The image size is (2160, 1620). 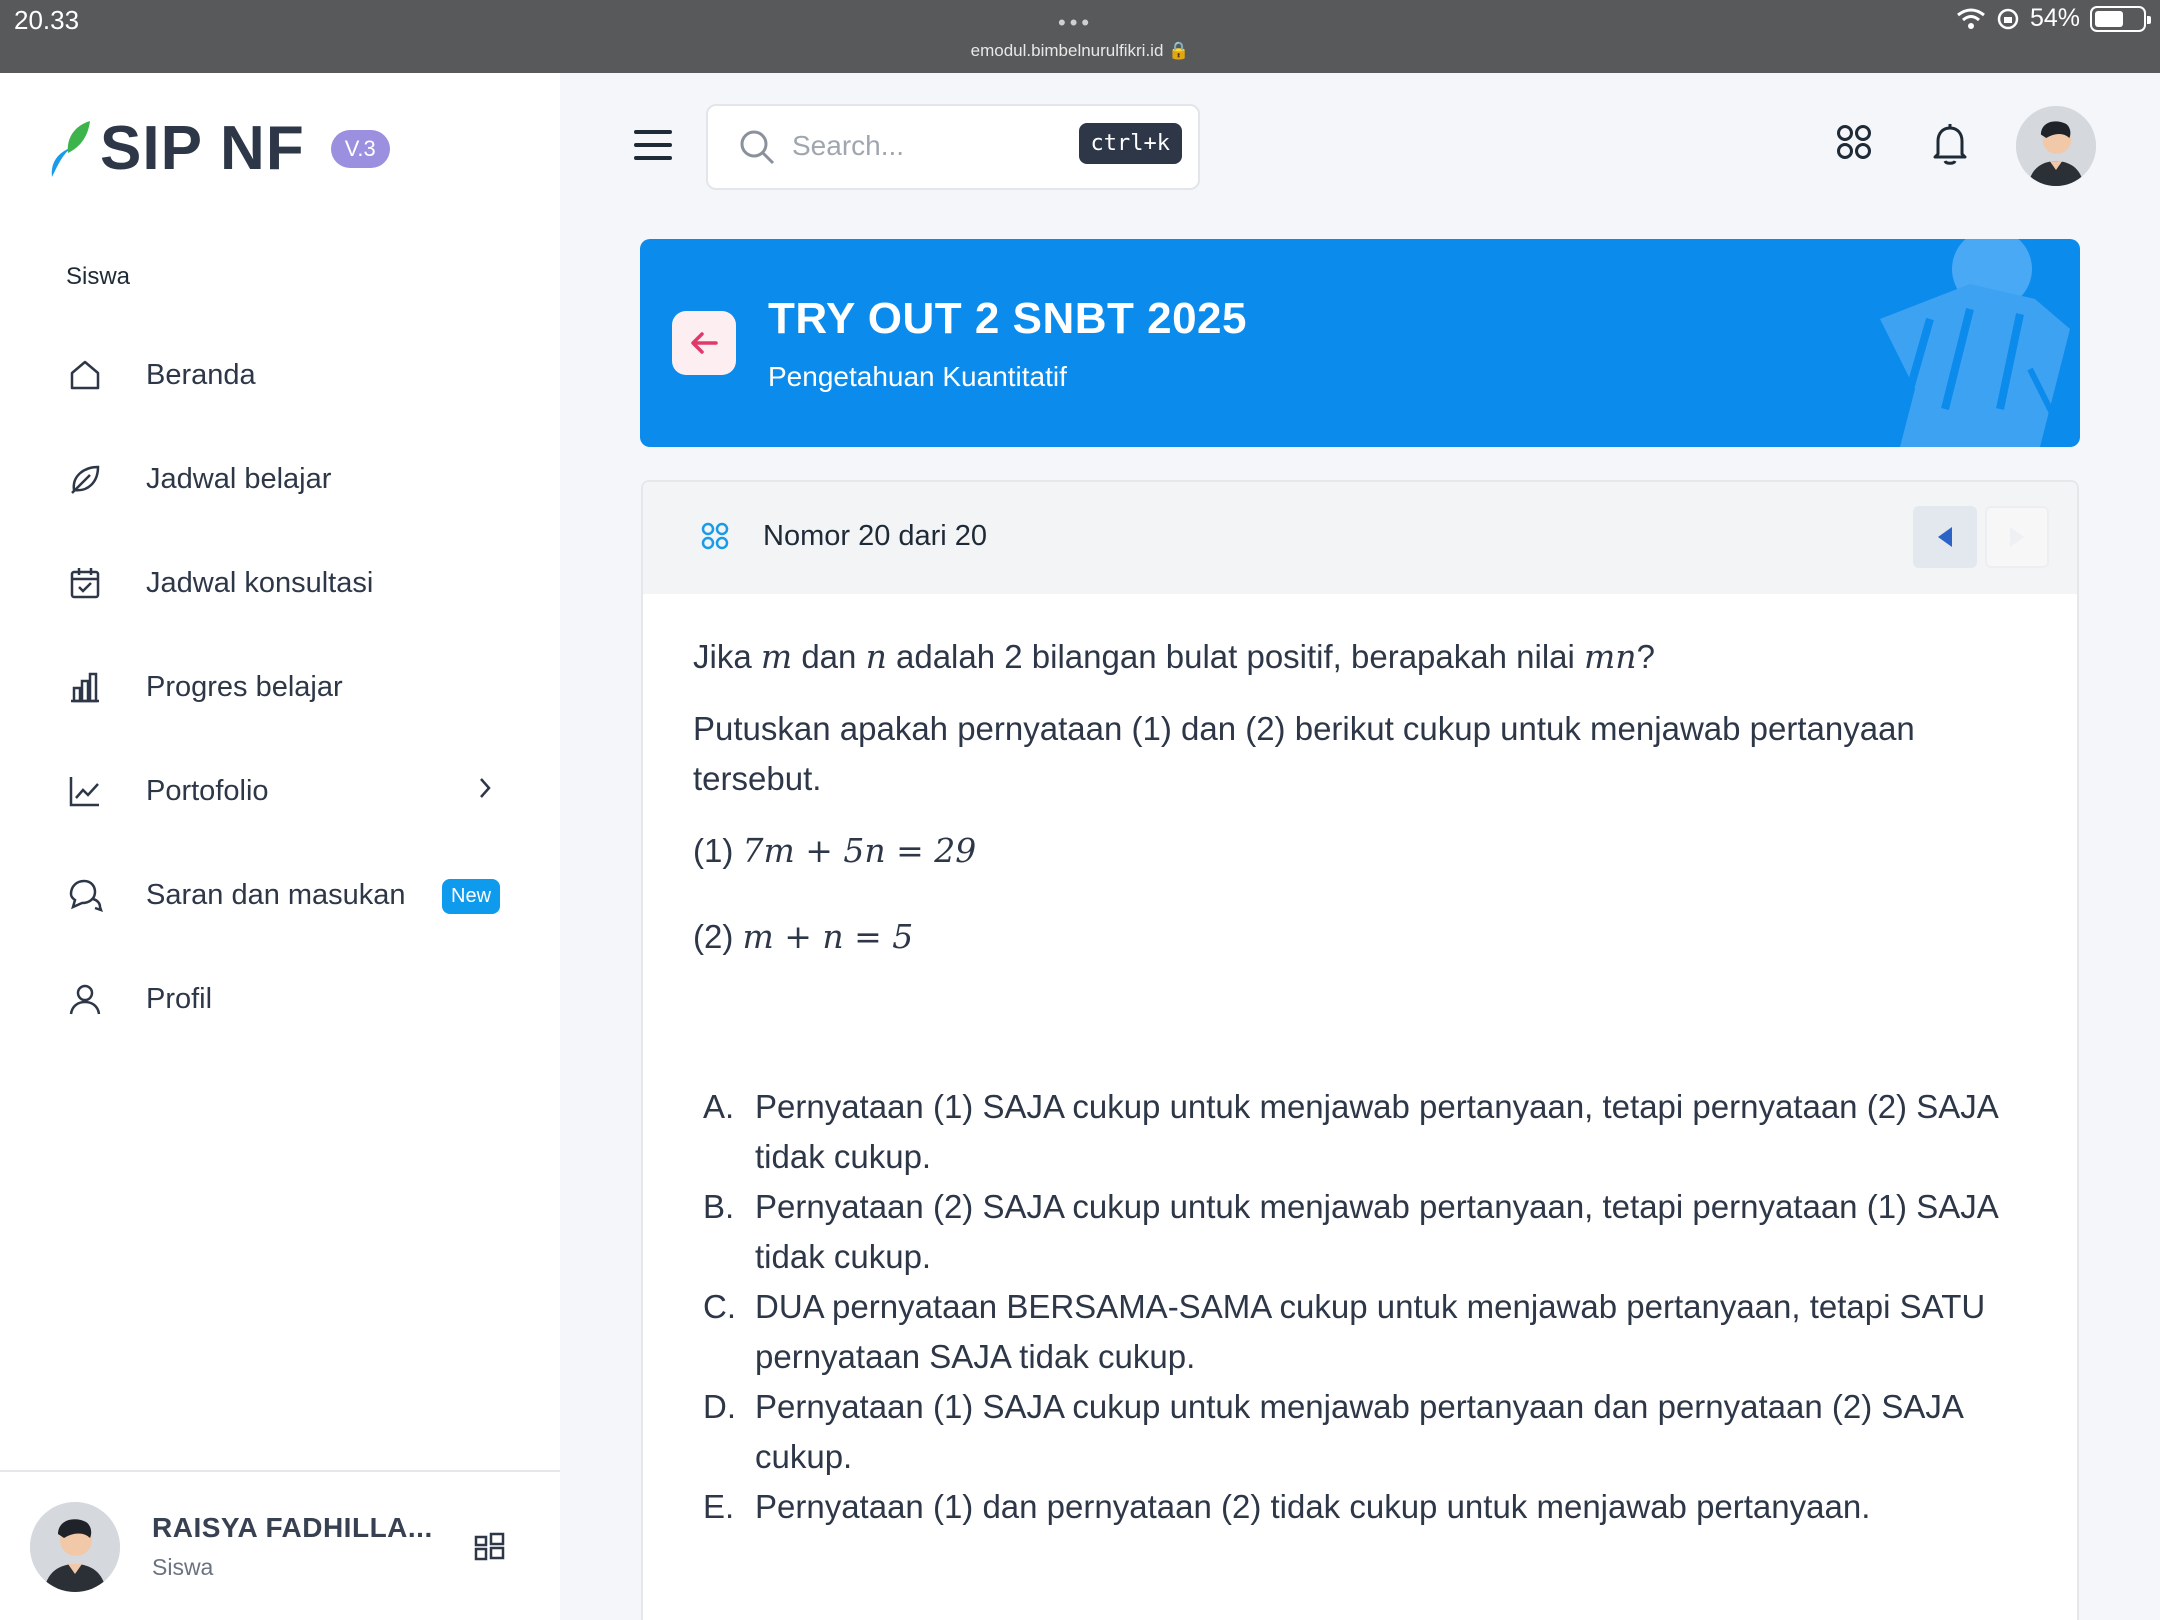 What do you see at coordinates (953, 147) in the screenshot?
I see `search-input: Search... ctrl+k` at bounding box center [953, 147].